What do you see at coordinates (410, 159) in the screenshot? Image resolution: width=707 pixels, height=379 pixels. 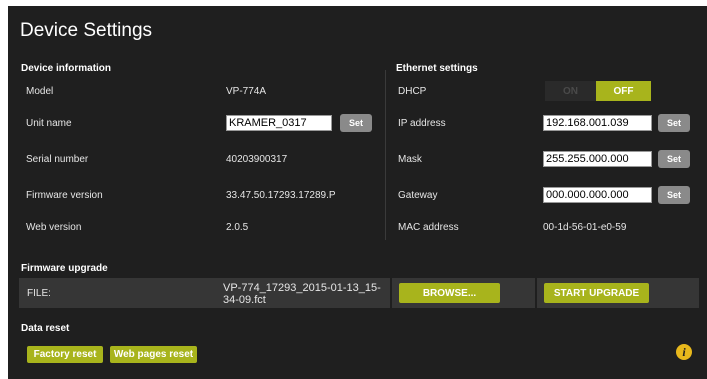 I see `mask-label: Mask` at bounding box center [410, 159].